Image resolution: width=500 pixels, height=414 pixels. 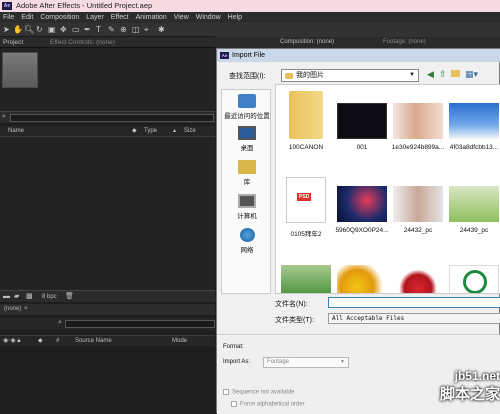 What do you see at coordinates (247, 216) in the screenshot?
I see `place-label: 计算机` at bounding box center [247, 216].